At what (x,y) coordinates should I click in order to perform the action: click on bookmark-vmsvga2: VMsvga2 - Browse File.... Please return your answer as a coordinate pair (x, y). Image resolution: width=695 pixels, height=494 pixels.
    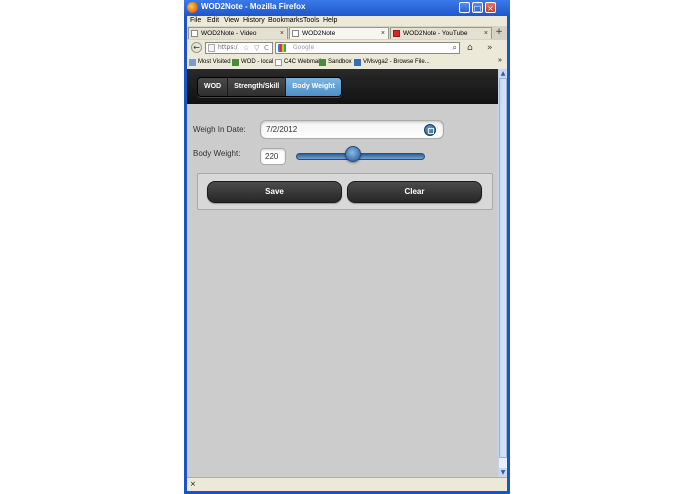
    Looking at the image, I should click on (392, 62).